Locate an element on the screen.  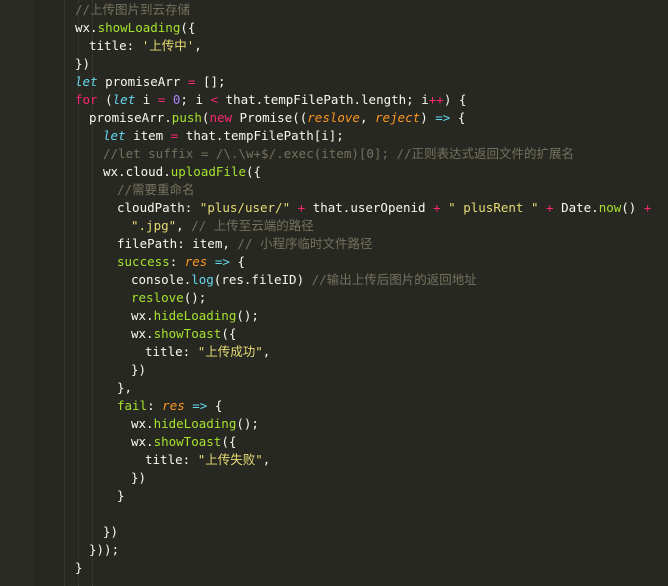
code-line: wx.cloud.uploadFile({ is located at coordinates (334, 172).